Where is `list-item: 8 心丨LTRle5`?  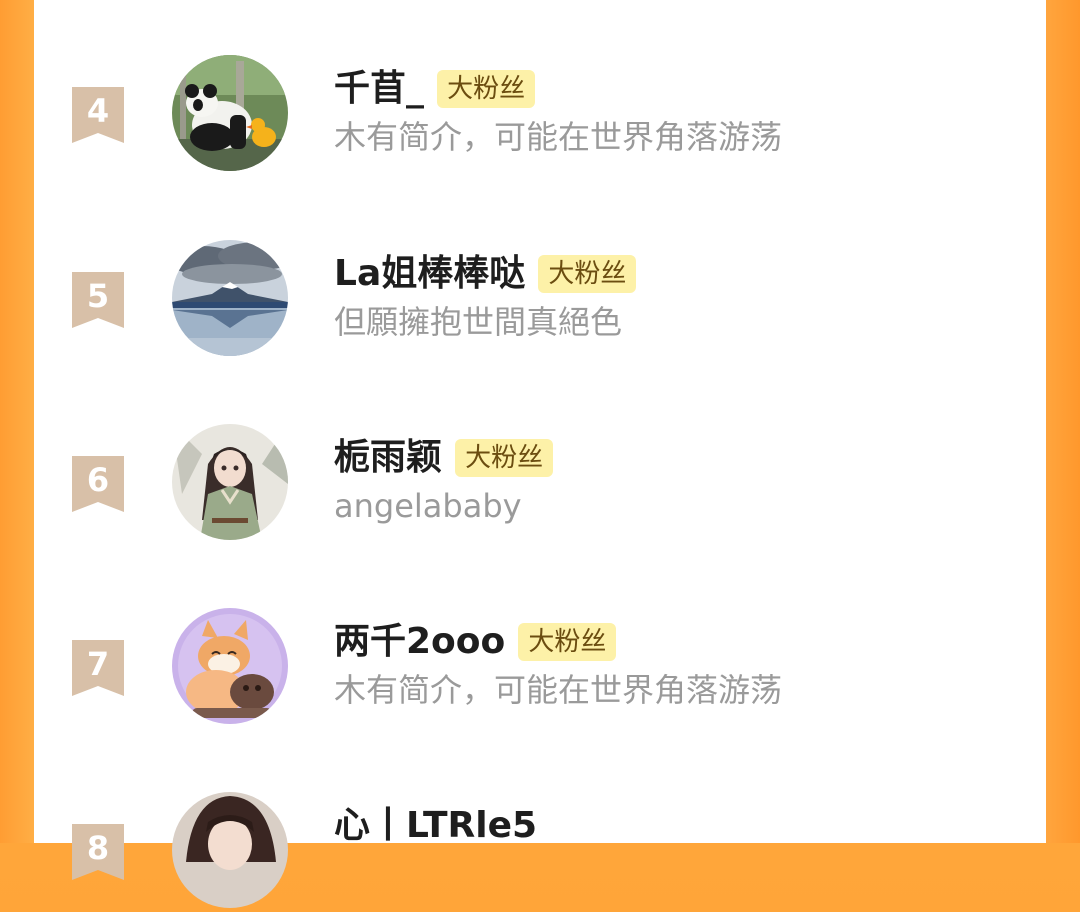 list-item: 8 心丨LTRle5 is located at coordinates (540, 852).